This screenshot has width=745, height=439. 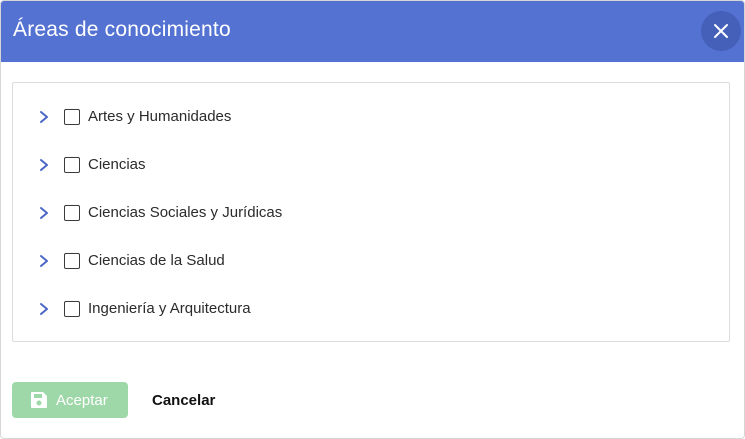 I want to click on node-label: Ciencias Sociales y Jurídicas, so click(x=185, y=212).